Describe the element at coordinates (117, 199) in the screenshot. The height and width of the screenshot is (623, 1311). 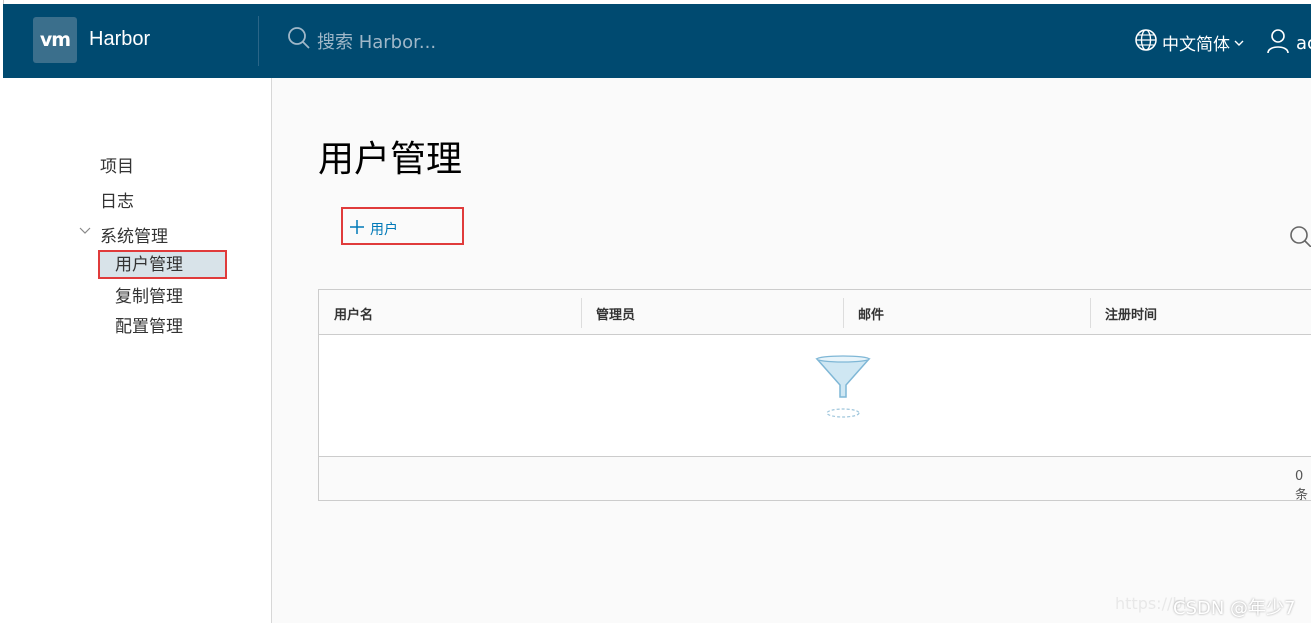
I see `sidebar-item-logs: 日志` at that location.